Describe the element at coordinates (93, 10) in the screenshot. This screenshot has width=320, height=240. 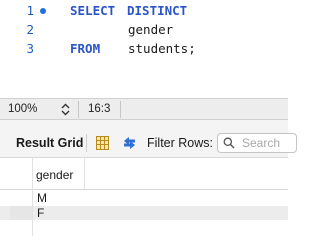
I see `sql-keyword-select: SELECT` at that location.